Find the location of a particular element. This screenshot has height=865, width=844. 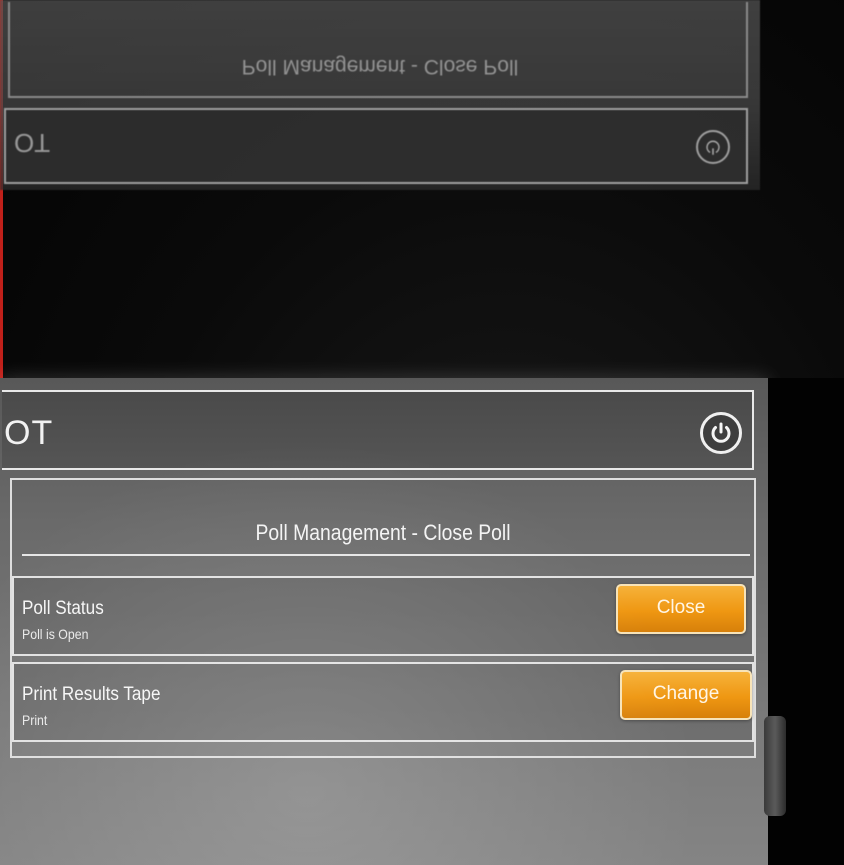

reflection-header: OT ⏻ is located at coordinates (376, 146).